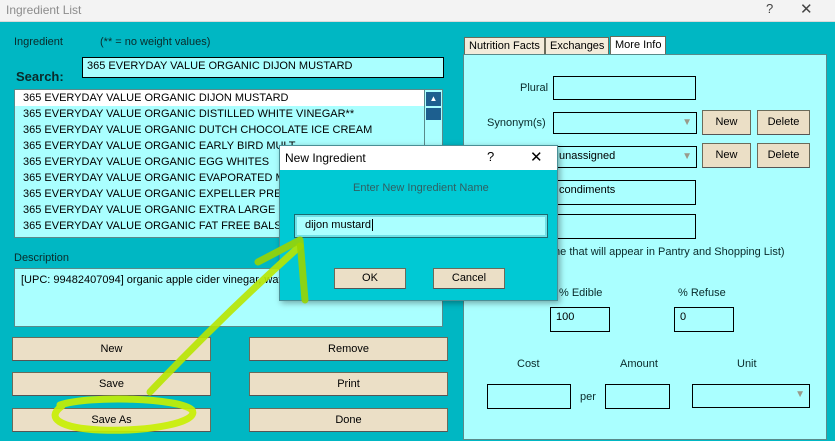 This screenshot has height=441, width=835. I want to click on refuse-input: 0, so click(704, 319).